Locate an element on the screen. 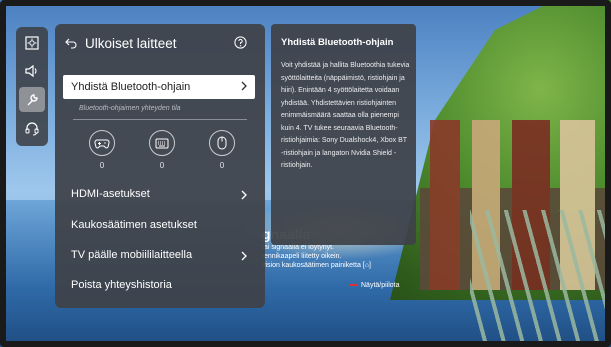  menu-item-label: TV päälle mobiililaitteella is located at coordinates (132, 255).